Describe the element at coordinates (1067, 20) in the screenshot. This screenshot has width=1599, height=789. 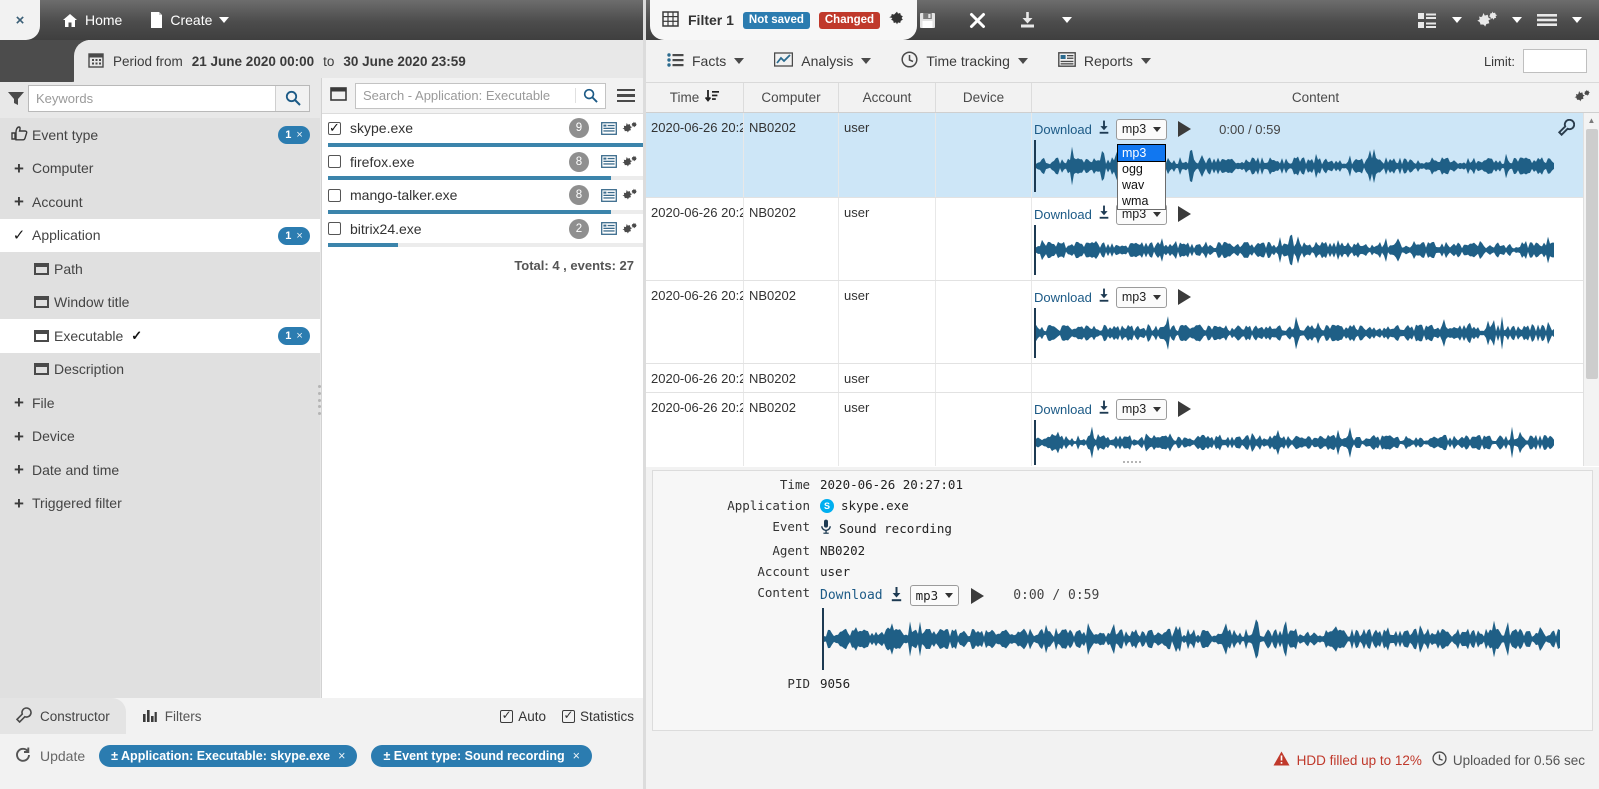
I see `export-dropdown-icon` at that location.